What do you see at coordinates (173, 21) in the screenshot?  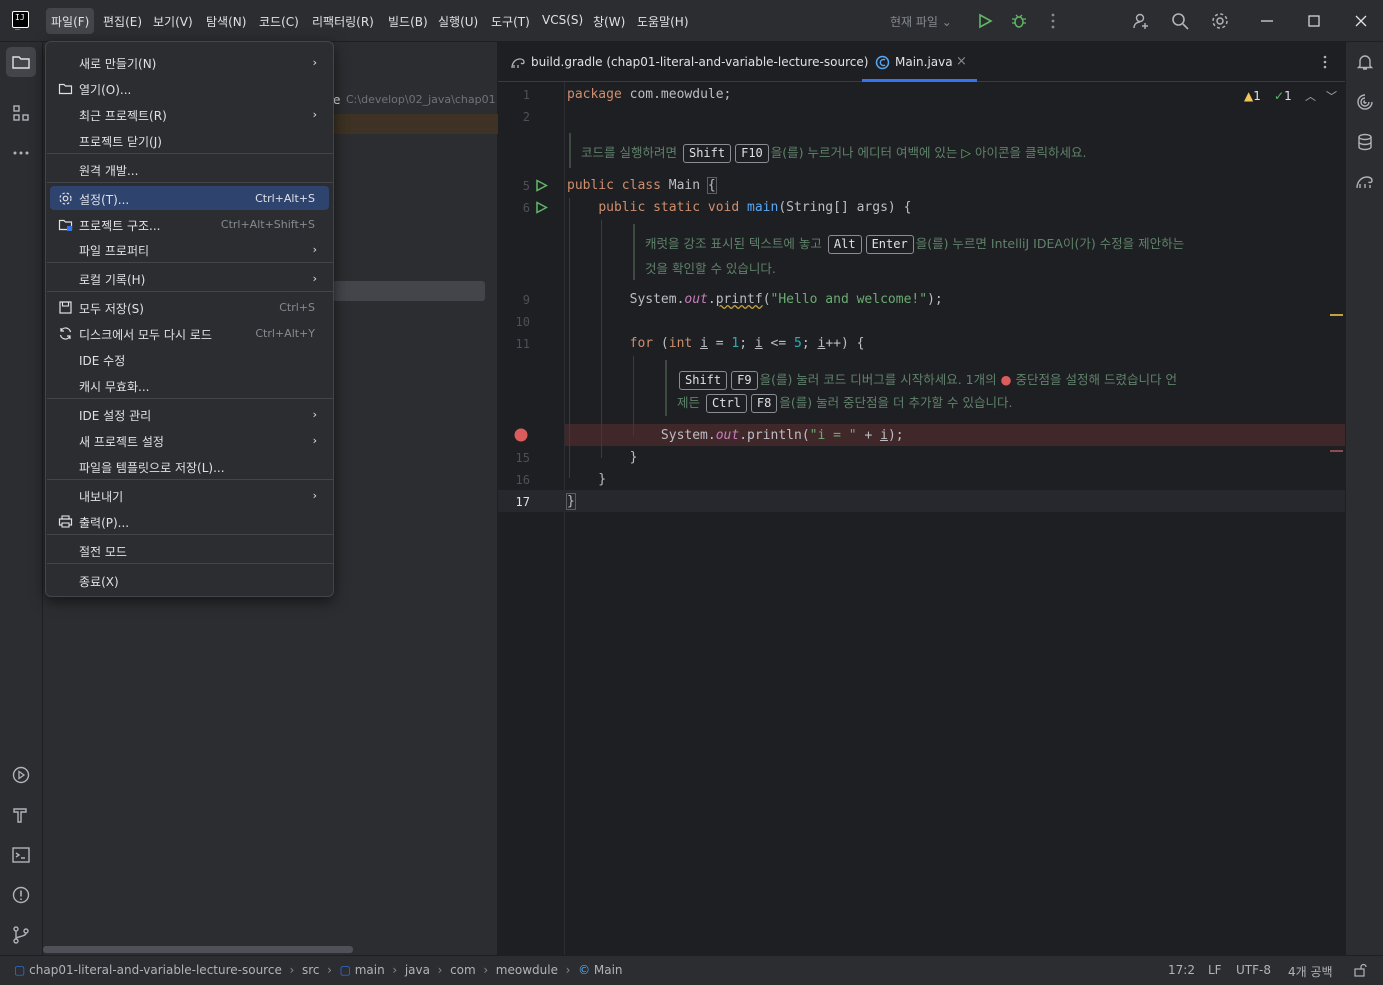 I see `menu-view: 보기(V)` at bounding box center [173, 21].